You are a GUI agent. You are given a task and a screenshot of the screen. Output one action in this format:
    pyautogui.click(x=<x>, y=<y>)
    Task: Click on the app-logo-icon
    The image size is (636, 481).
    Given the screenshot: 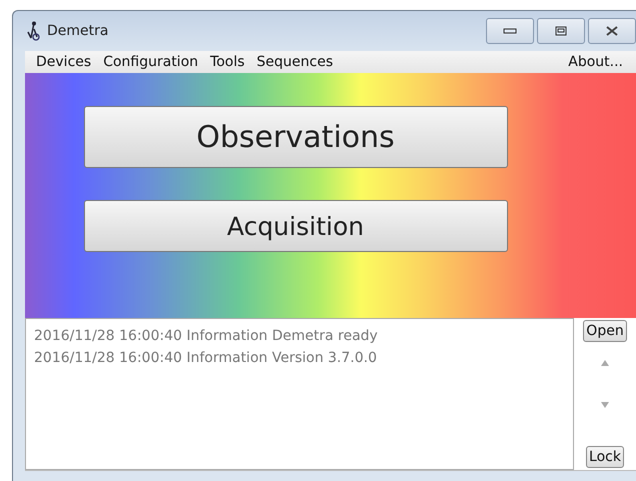 What is the action you would take?
    pyautogui.click(x=33, y=31)
    